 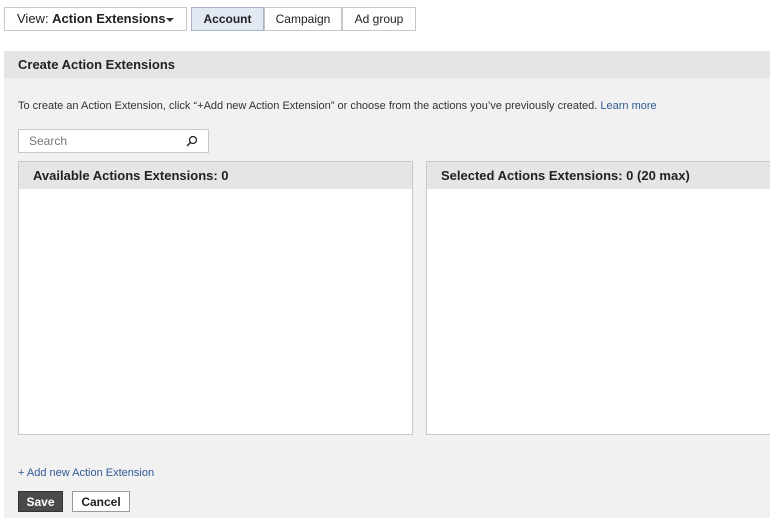 I want to click on tab-account: Account, so click(x=227, y=19).